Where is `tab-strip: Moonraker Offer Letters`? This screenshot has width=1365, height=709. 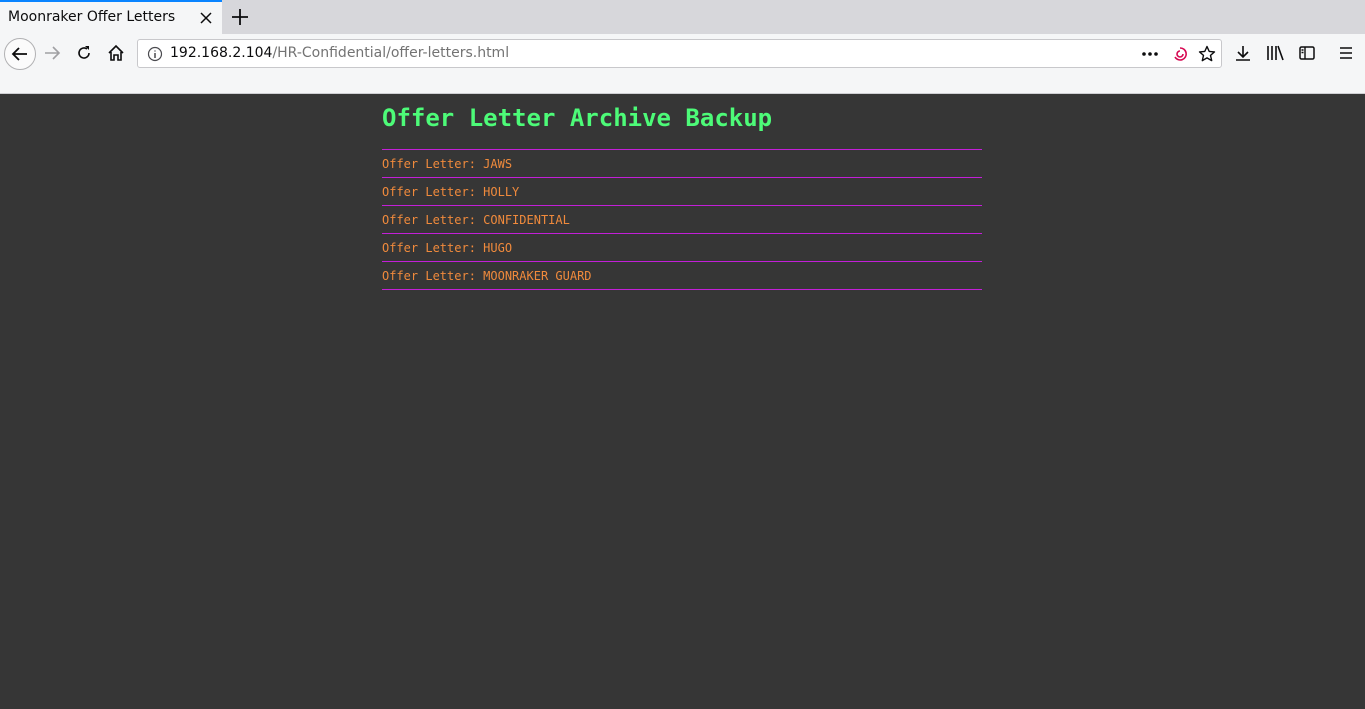
tab-strip: Moonraker Offer Letters is located at coordinates (682, 17).